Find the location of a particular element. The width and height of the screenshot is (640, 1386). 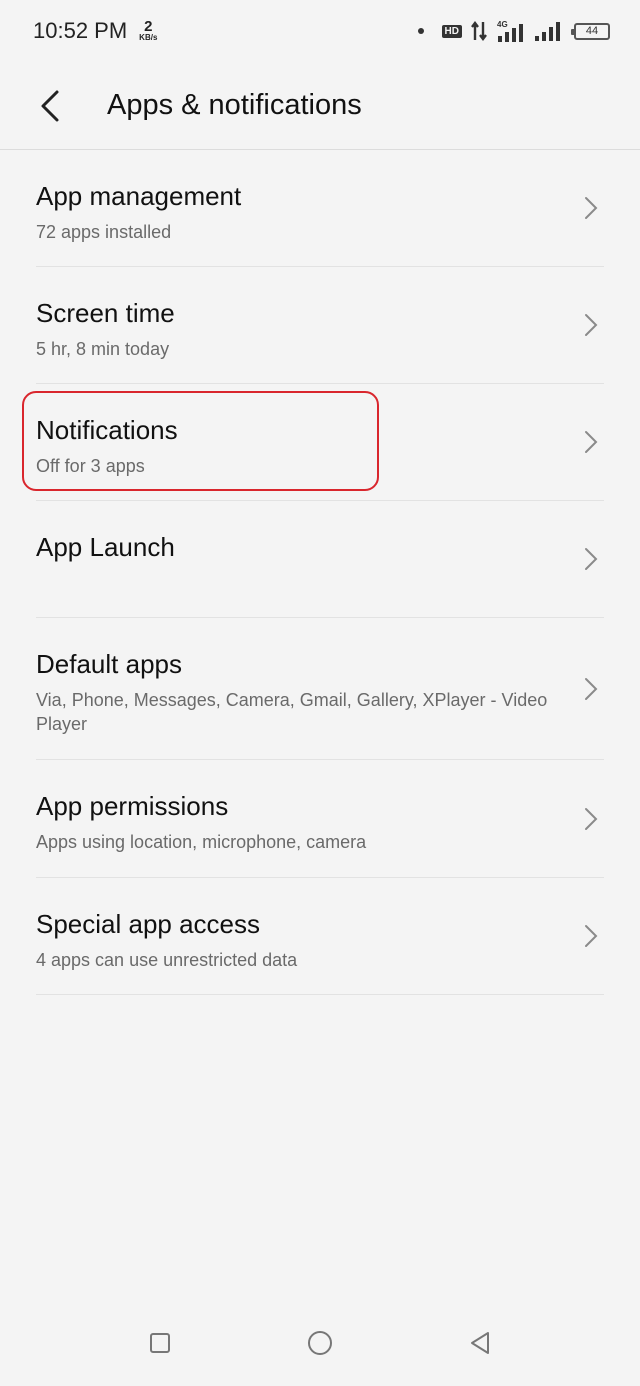

network-speed-value: 2 is located at coordinates (148, 26).